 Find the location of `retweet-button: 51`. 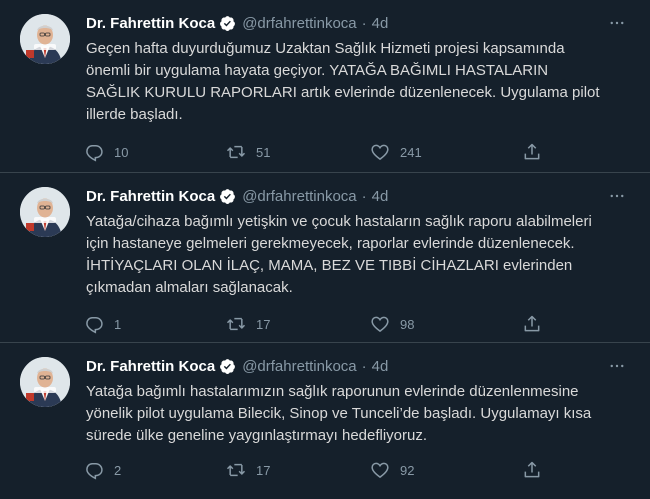

retweet-button: 51 is located at coordinates (248, 152).